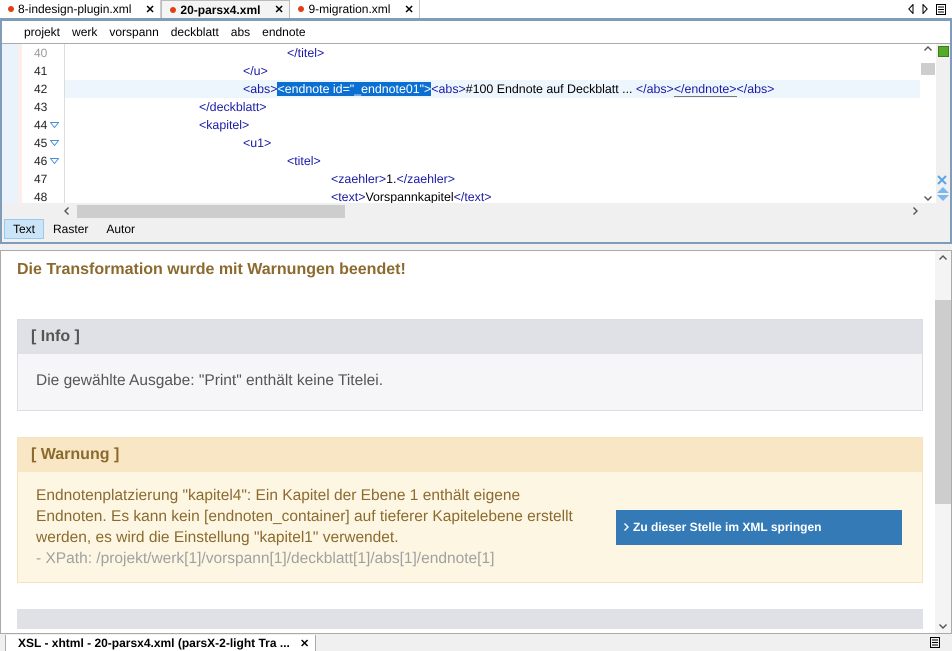 The width and height of the screenshot is (952, 651). What do you see at coordinates (85, 32) in the screenshot?
I see `breadcrumb-item: werk` at bounding box center [85, 32].